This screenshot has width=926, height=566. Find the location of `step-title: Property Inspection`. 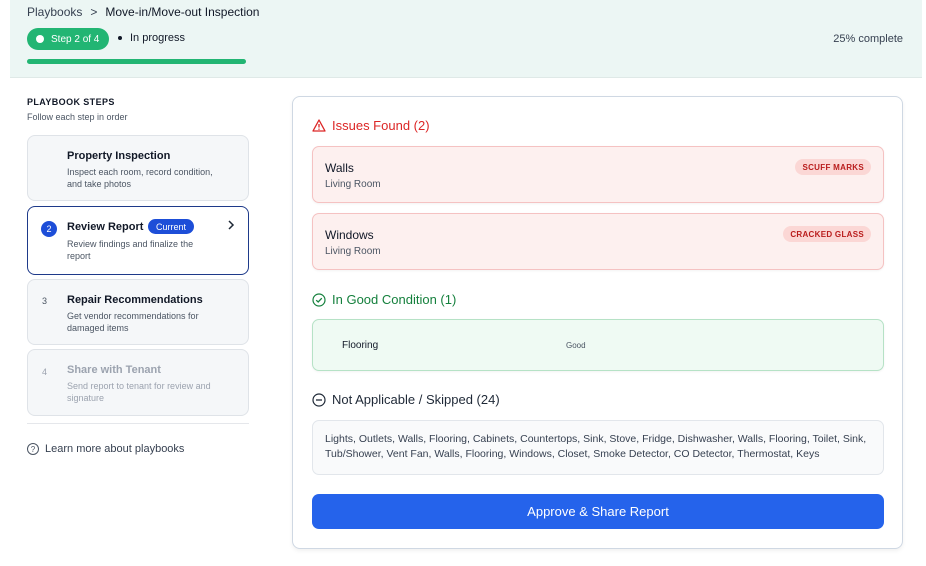

step-title: Property Inspection is located at coordinates (119, 156).